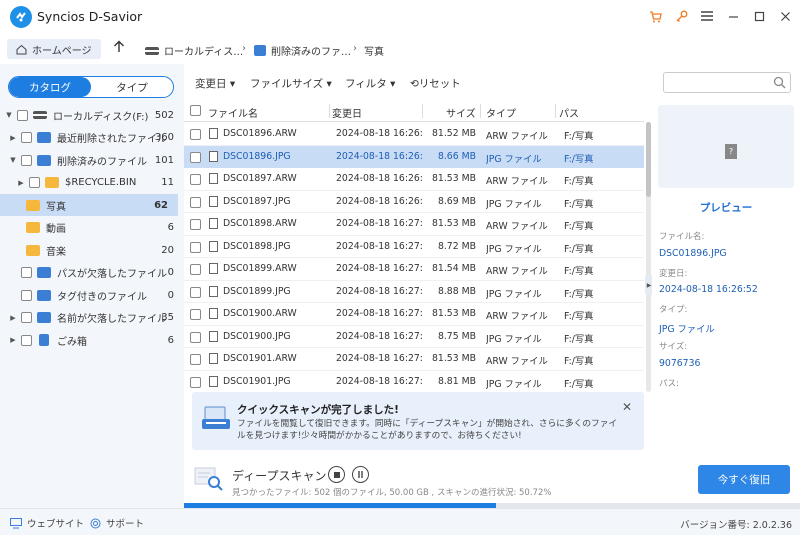 This screenshot has width=800, height=535. Describe the element at coordinates (785, 16) in the screenshot. I see `close-icon` at that location.